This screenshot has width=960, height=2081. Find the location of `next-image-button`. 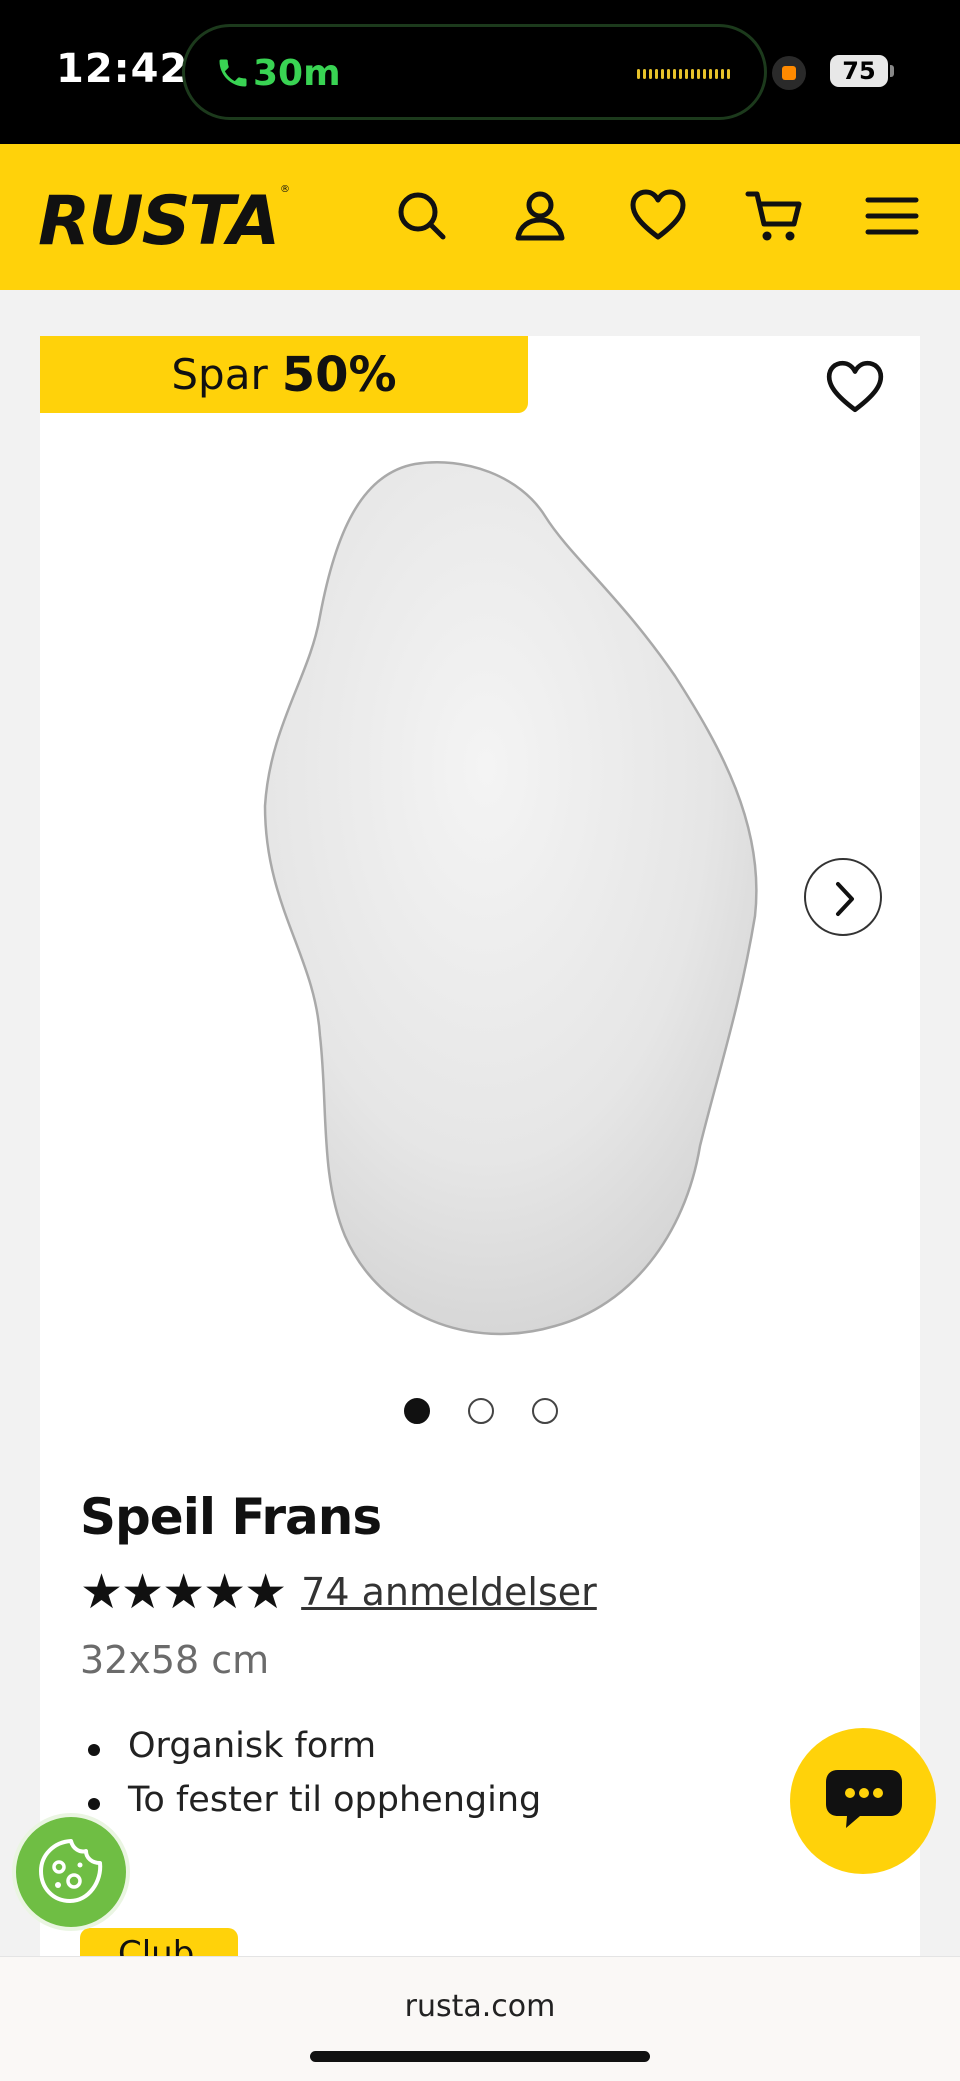

next-image-button is located at coordinates (843, 897).